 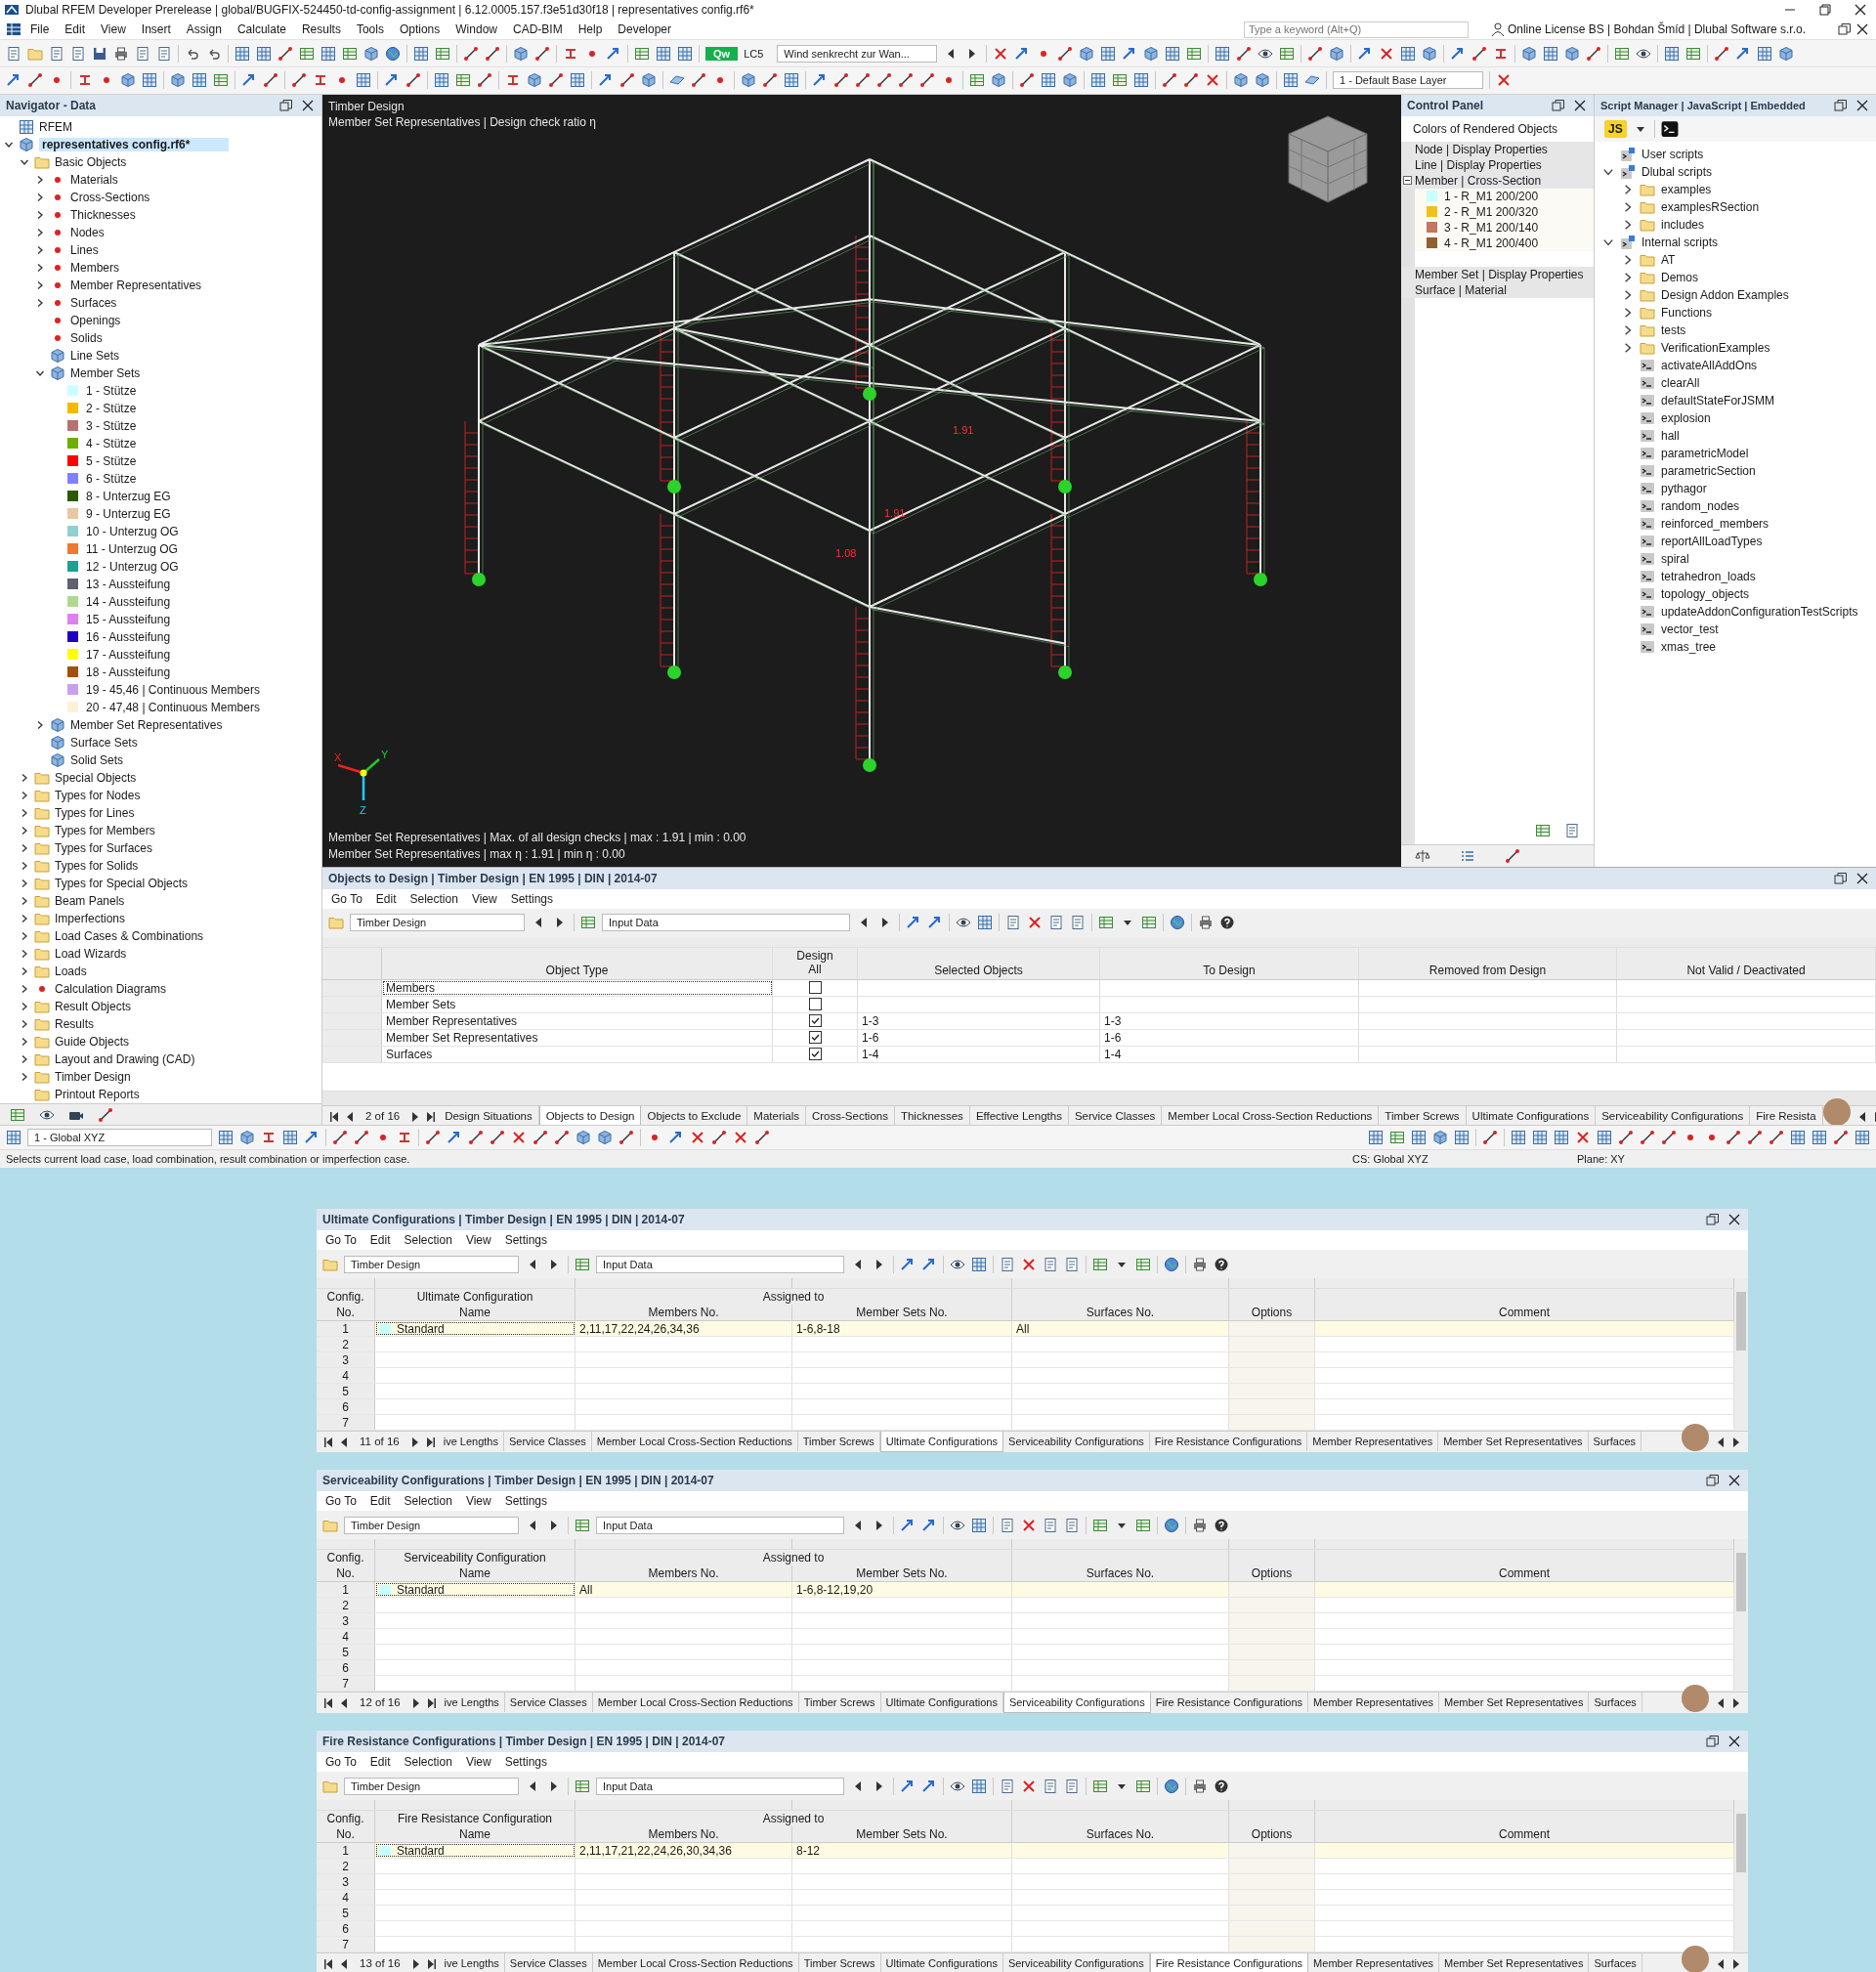 I want to click on tree-item: activateAllAddOns, so click(x=1735, y=365).